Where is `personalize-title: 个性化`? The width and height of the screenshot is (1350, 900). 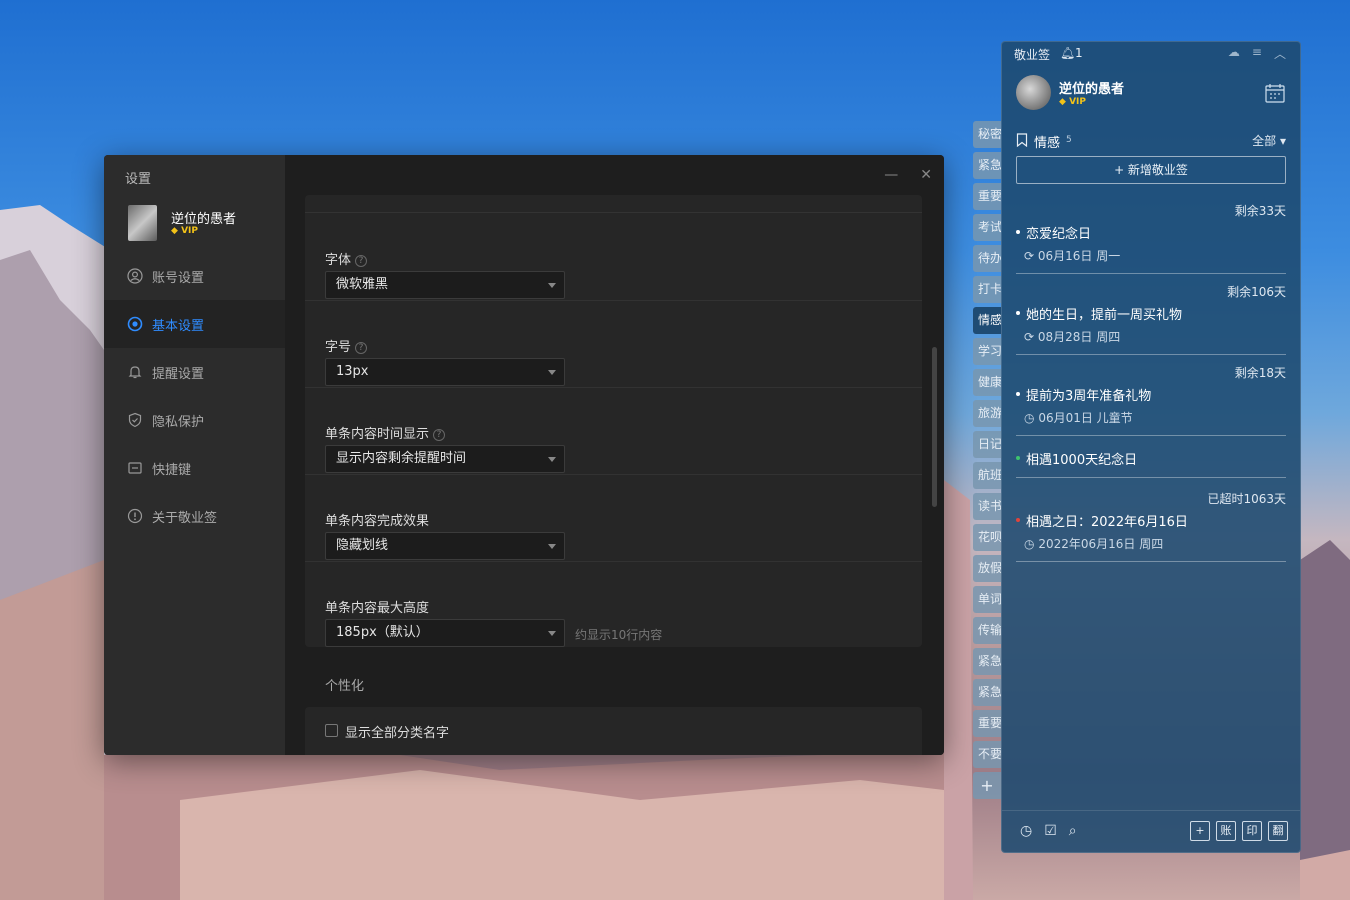 personalize-title: 个性化 is located at coordinates (345, 686).